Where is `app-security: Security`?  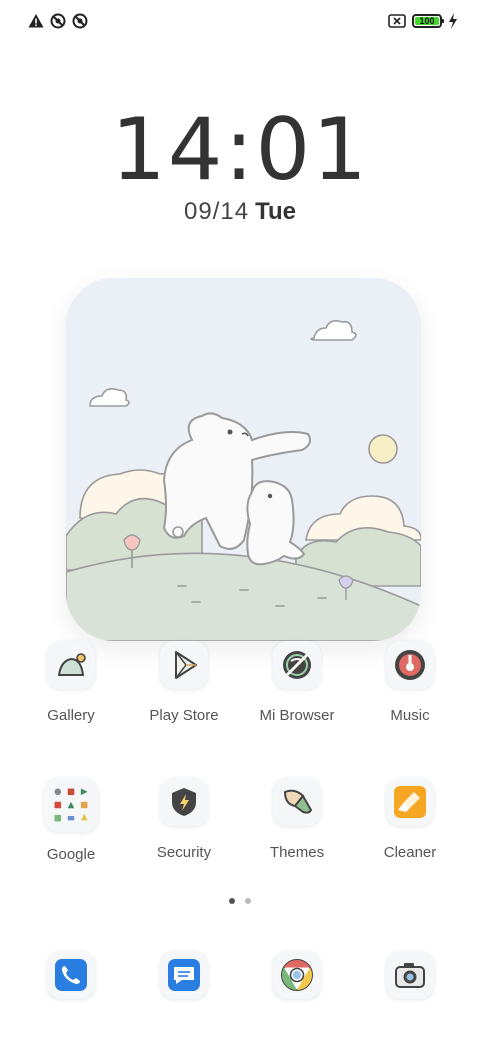 app-security: Security is located at coordinates (184, 819).